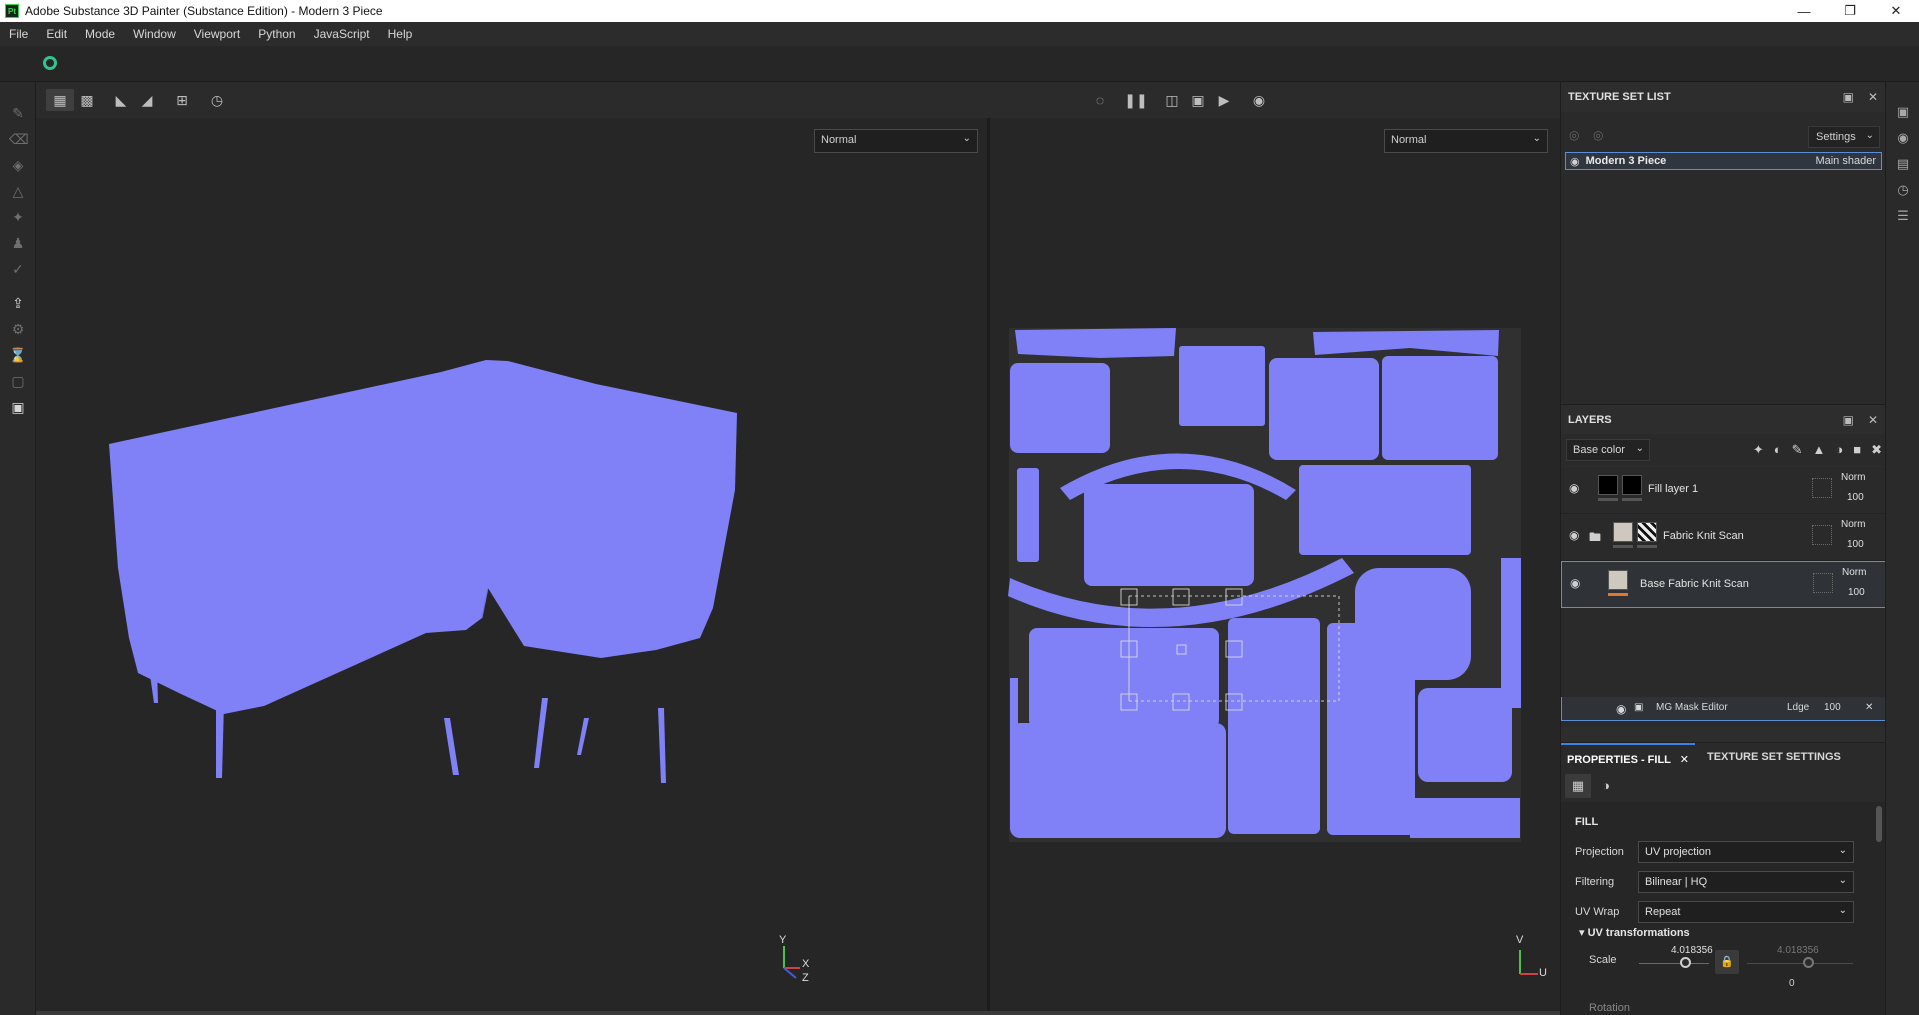 The width and height of the screenshot is (1919, 1015). What do you see at coordinates (1723, 709) in the screenshot?
I see `effect-row: ◉ ▣ MG Mask Editor Ldge 100 ✕` at bounding box center [1723, 709].